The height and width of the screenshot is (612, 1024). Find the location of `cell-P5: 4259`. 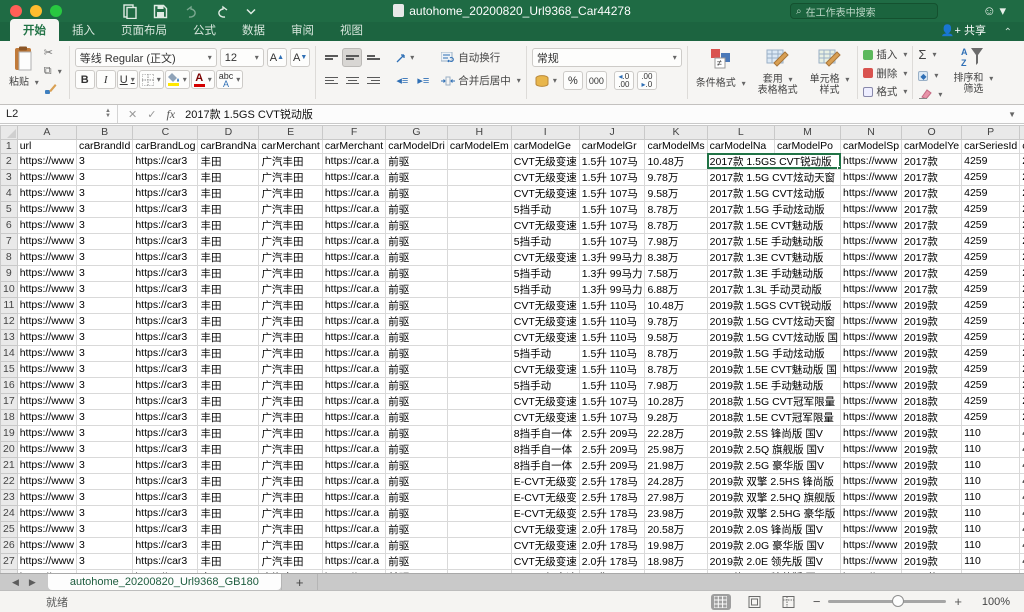

cell-P5: 4259 is located at coordinates (991, 209).